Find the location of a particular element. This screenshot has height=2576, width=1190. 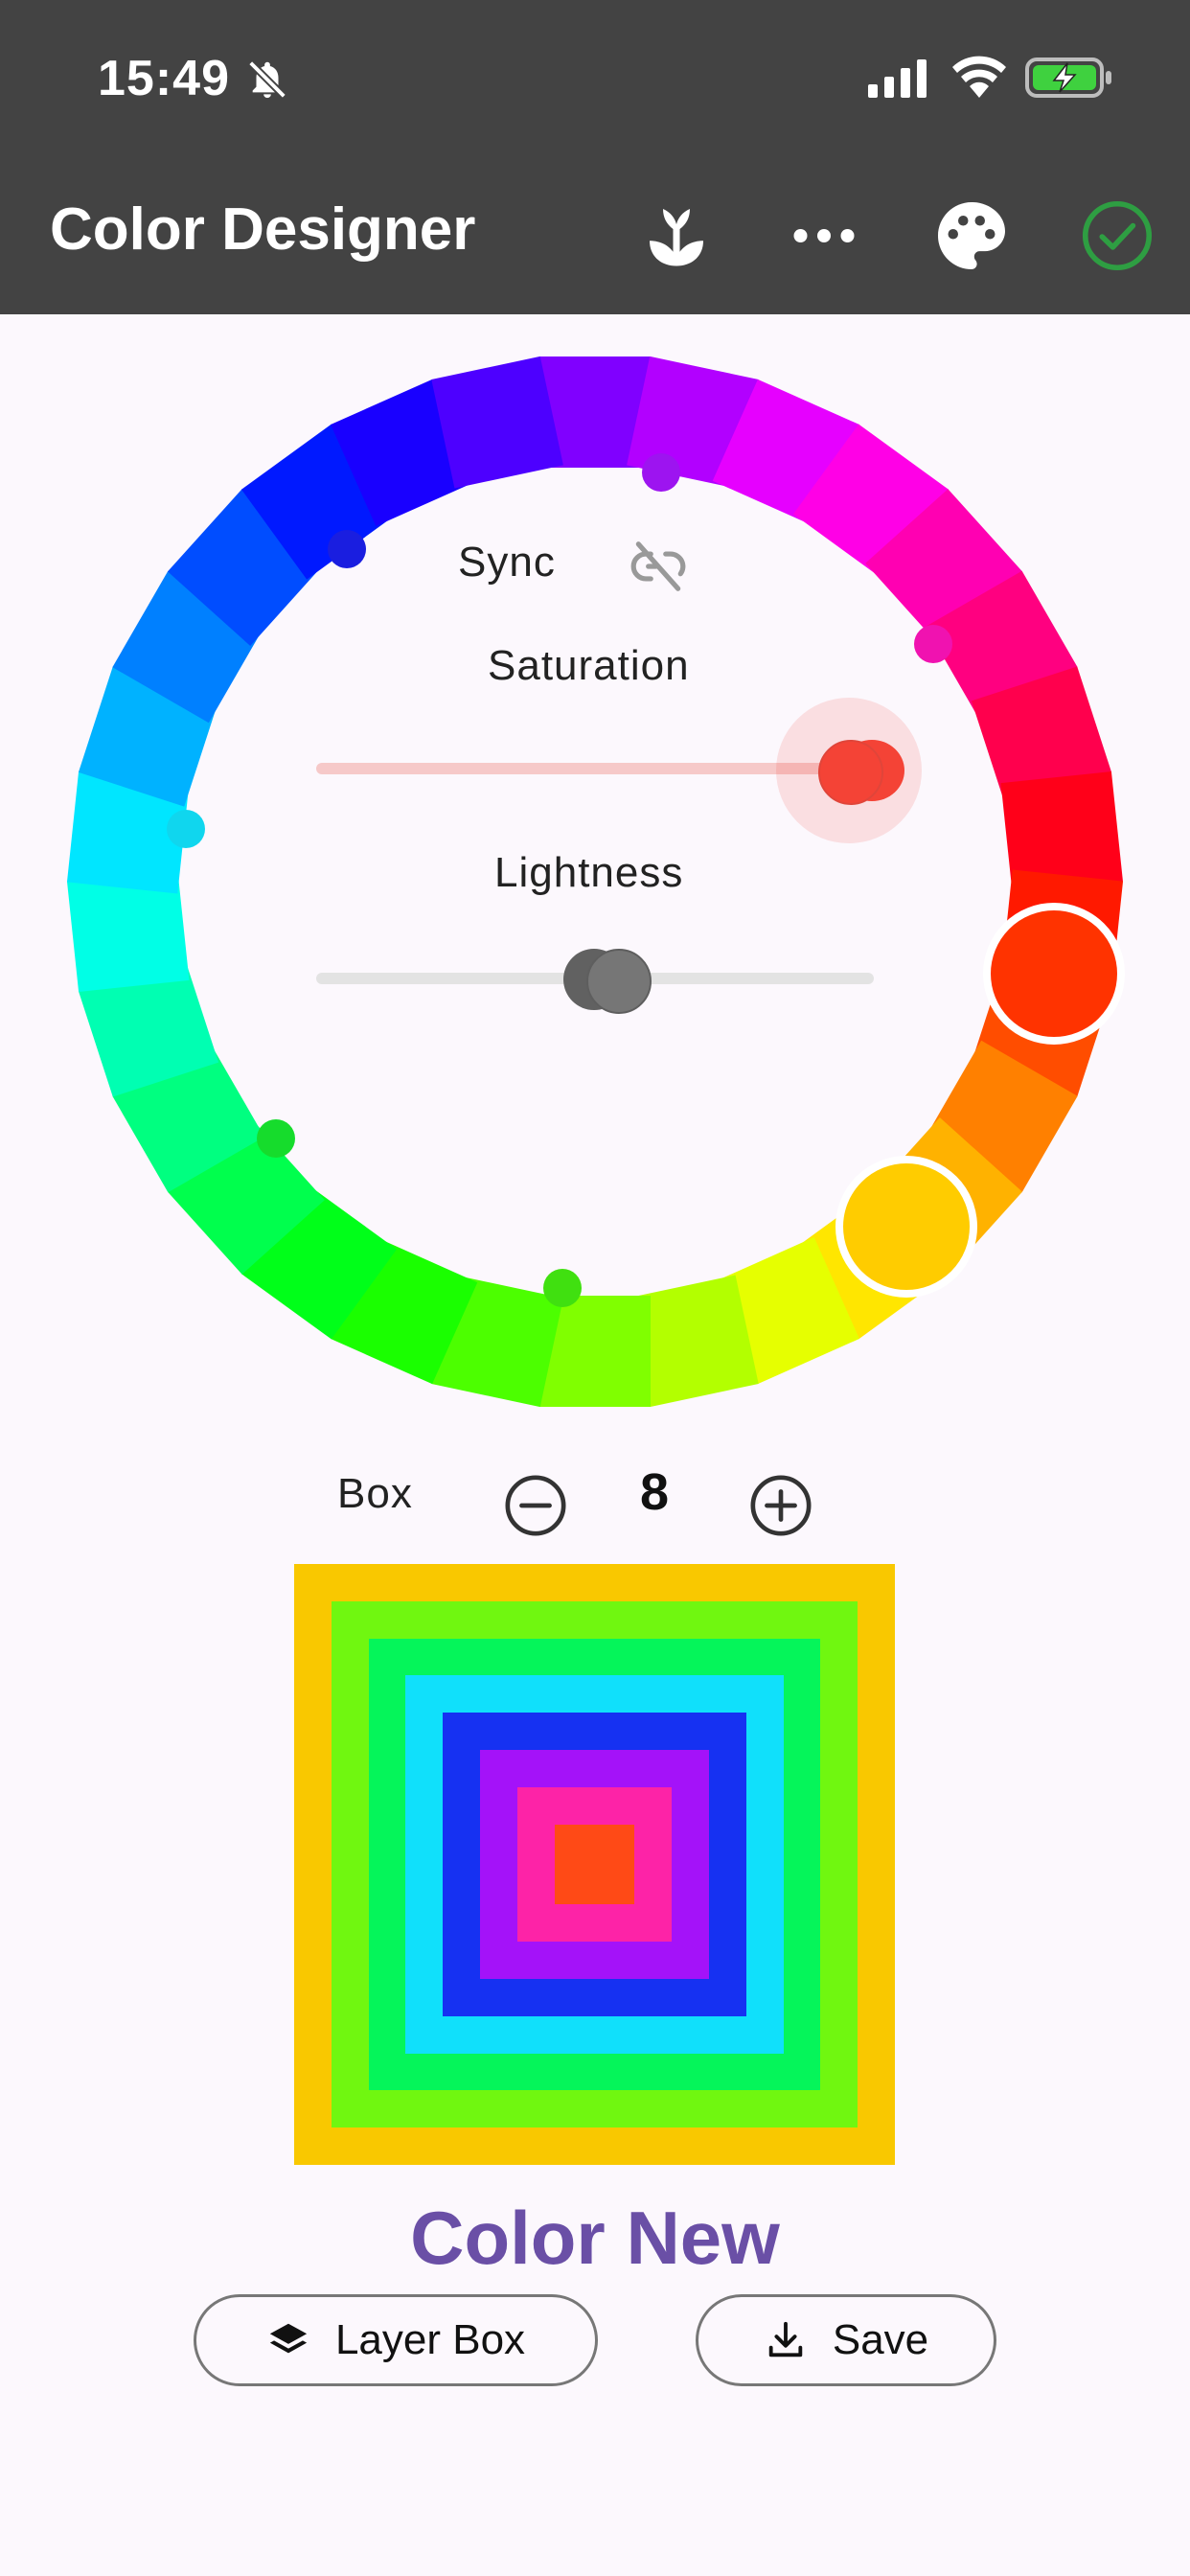

save-button: Save is located at coordinates (846, 2340).